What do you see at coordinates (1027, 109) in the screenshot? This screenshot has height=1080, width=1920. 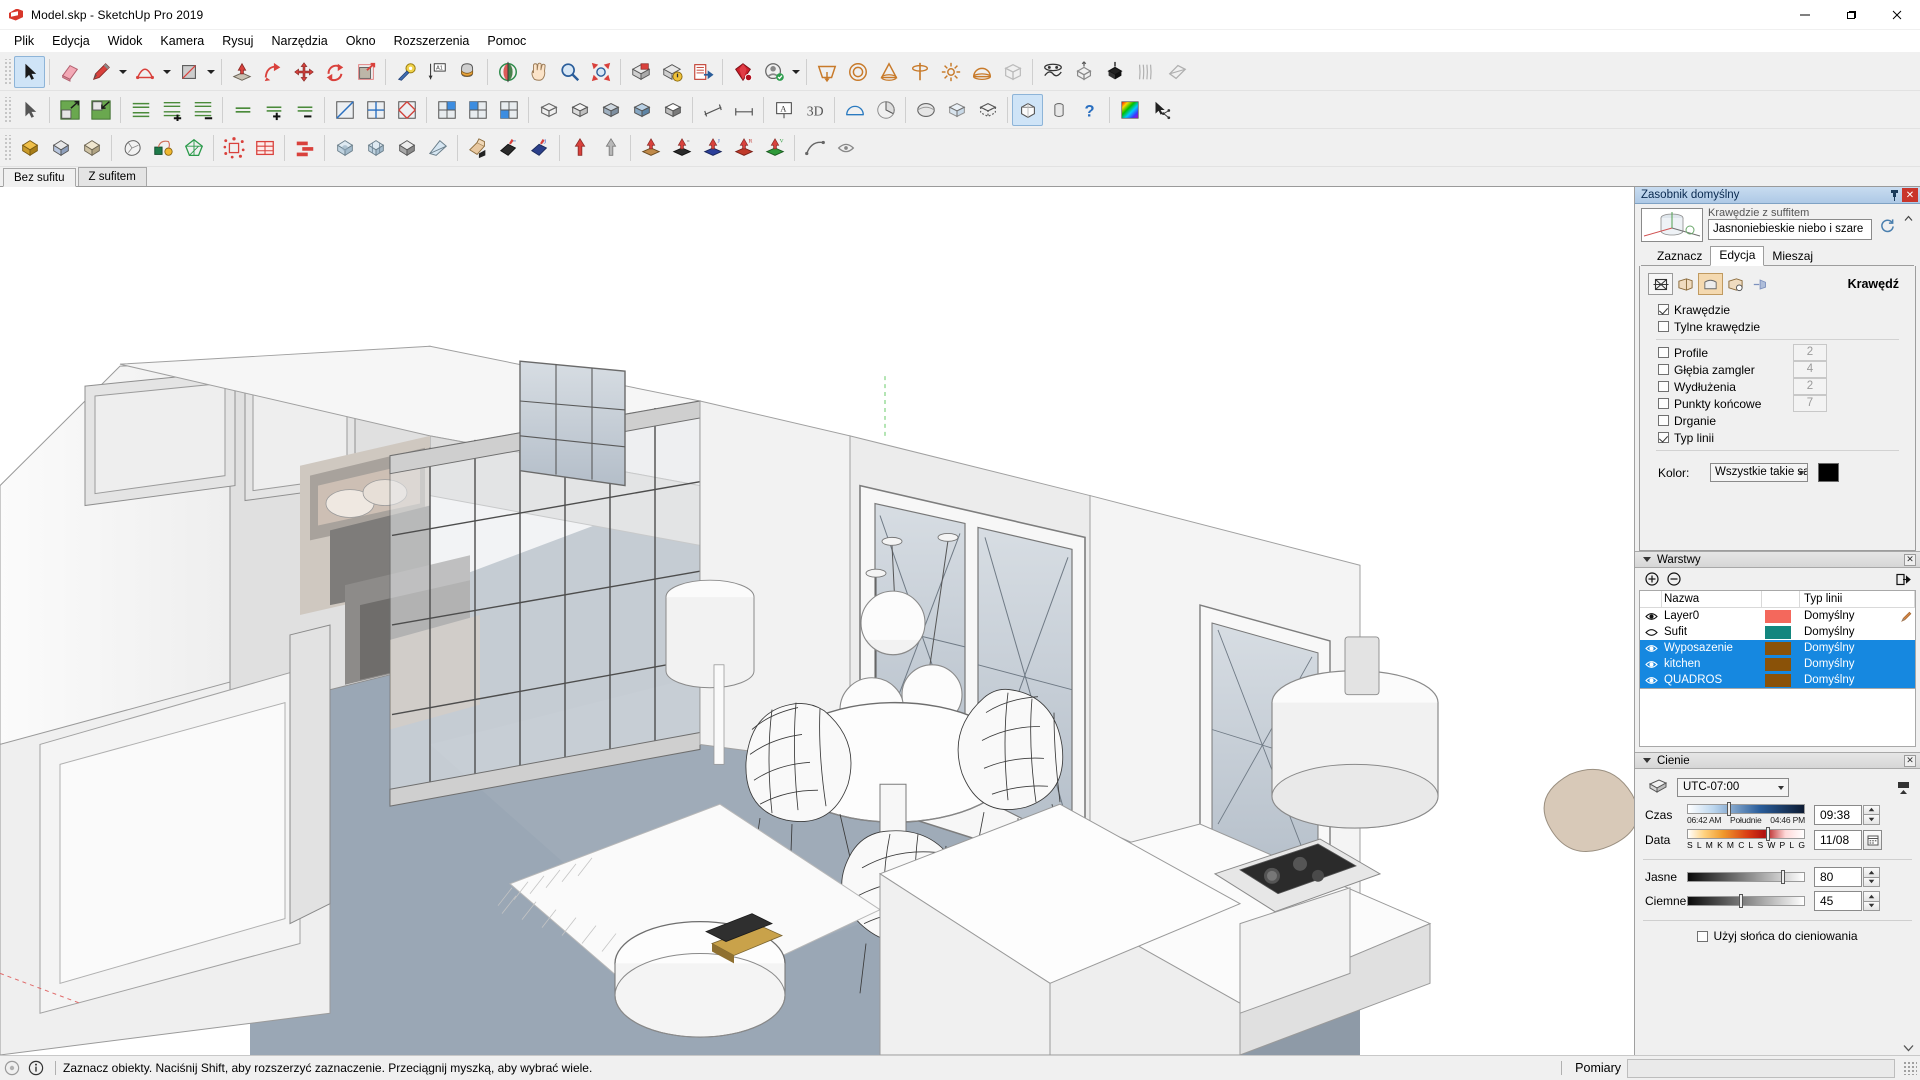 I see `solid-white-button` at bounding box center [1027, 109].